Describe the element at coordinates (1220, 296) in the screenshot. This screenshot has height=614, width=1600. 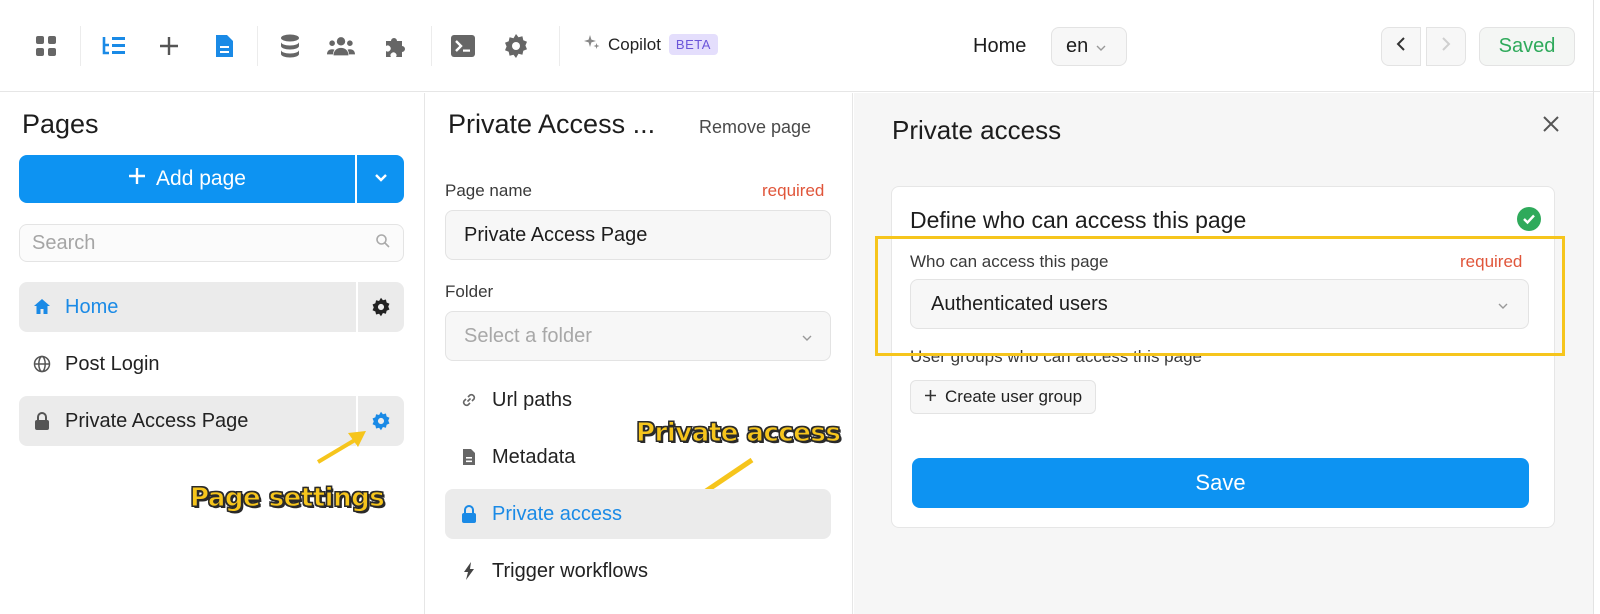
I see `highlight-box` at that location.